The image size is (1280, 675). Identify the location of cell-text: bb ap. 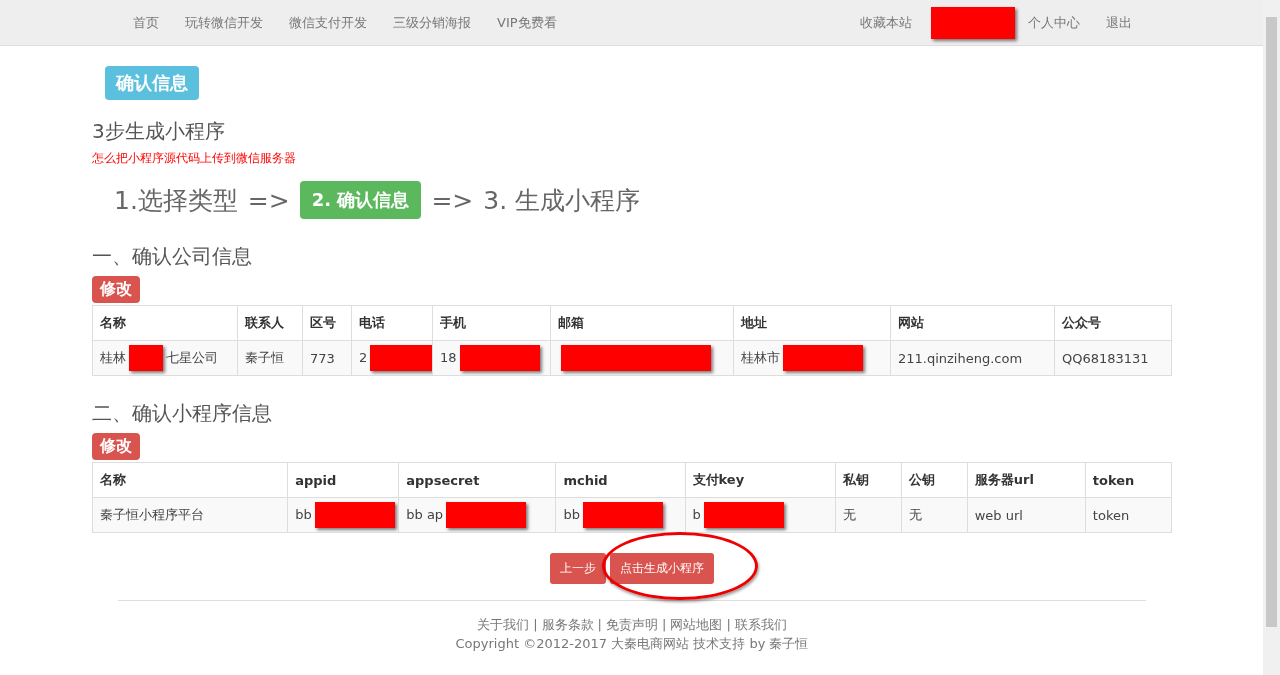
(425, 514).